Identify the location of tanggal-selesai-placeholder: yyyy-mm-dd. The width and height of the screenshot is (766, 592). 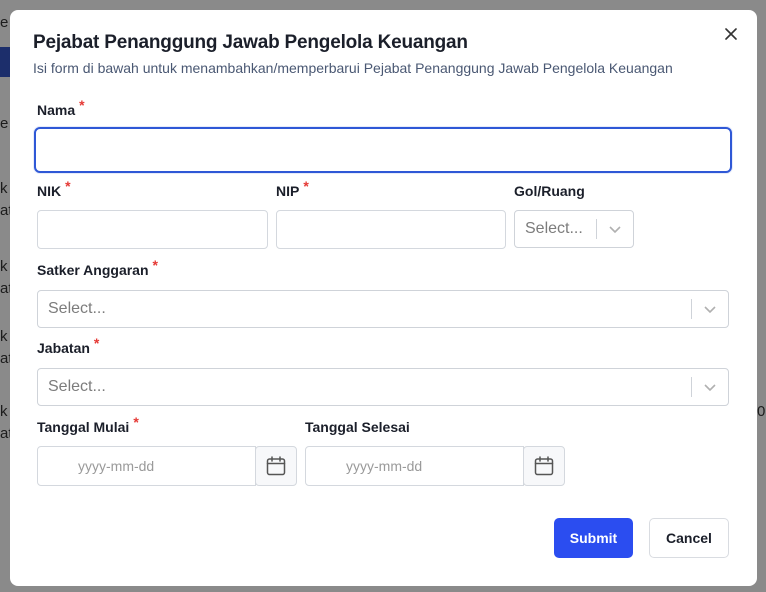
(384, 466).